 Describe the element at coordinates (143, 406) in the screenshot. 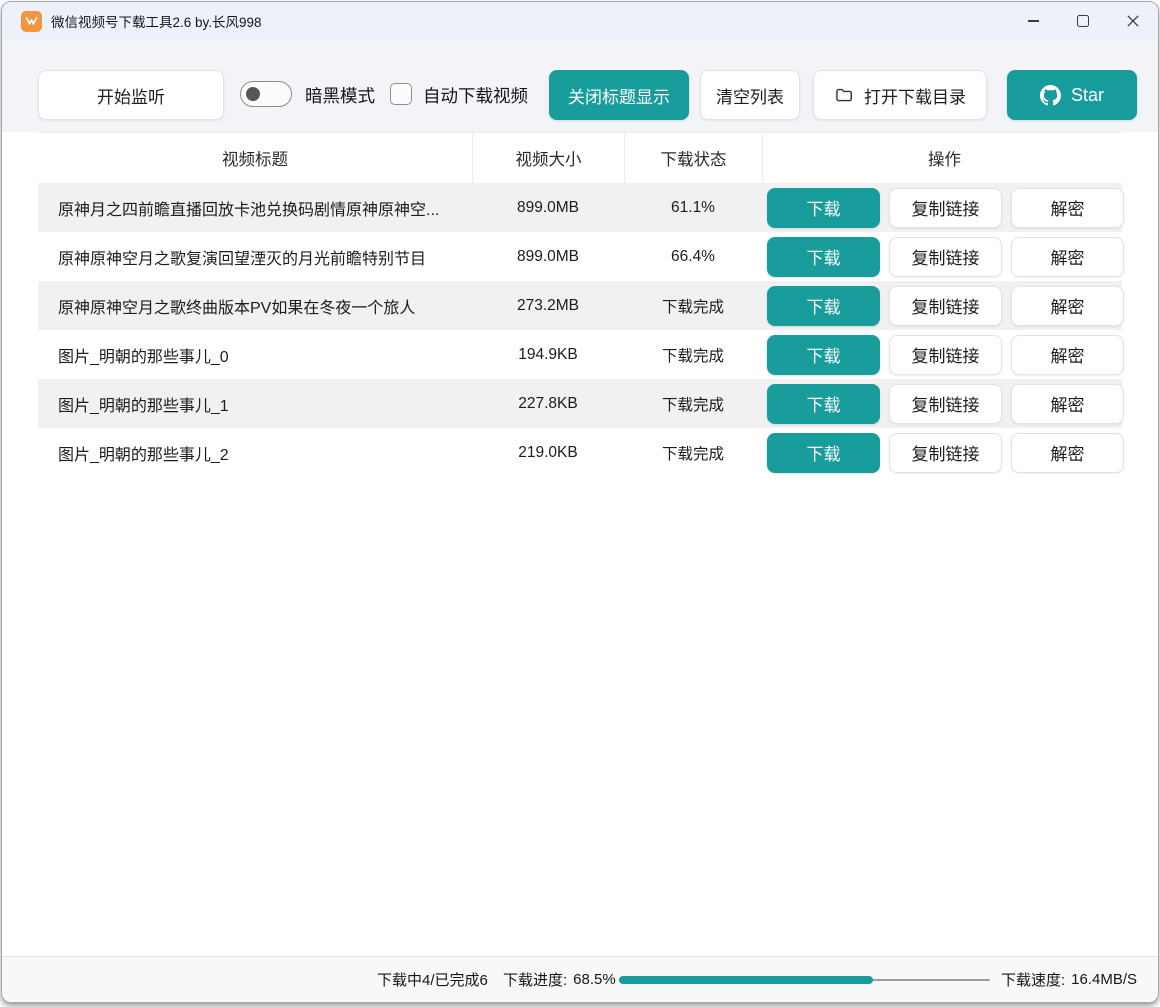

I see `video-title: 图片_明朝的那些事儿_1` at that location.